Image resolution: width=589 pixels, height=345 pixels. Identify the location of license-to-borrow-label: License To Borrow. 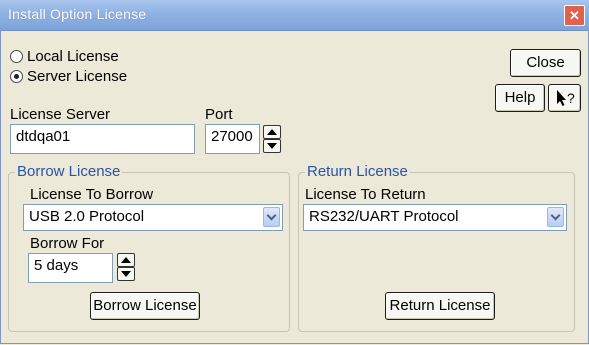
(92, 194).